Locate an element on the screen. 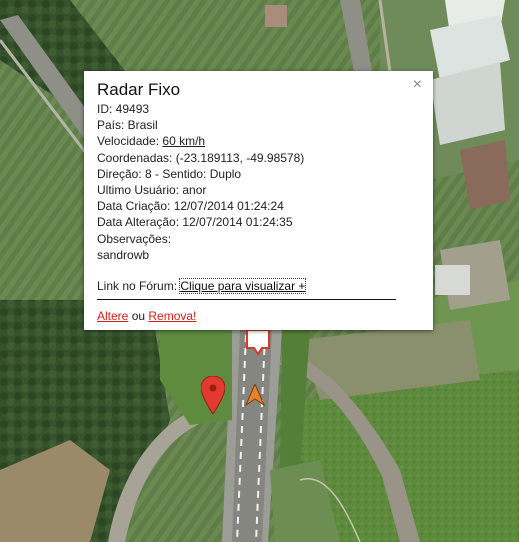 This screenshot has height=542, width=519. speed-label: Velocidade: is located at coordinates (130, 141).